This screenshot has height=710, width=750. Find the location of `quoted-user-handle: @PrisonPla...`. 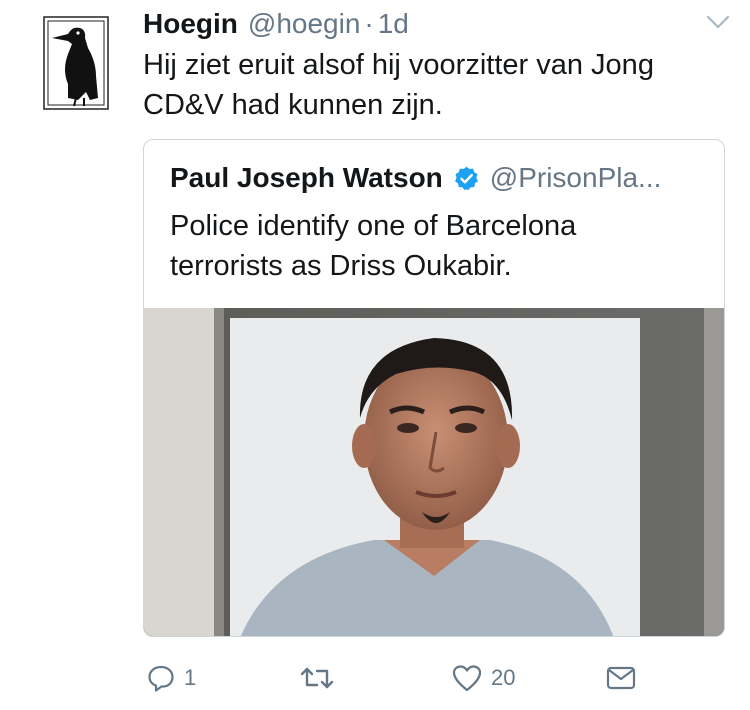

quoted-user-handle: @PrisonPla... is located at coordinates (575, 177).